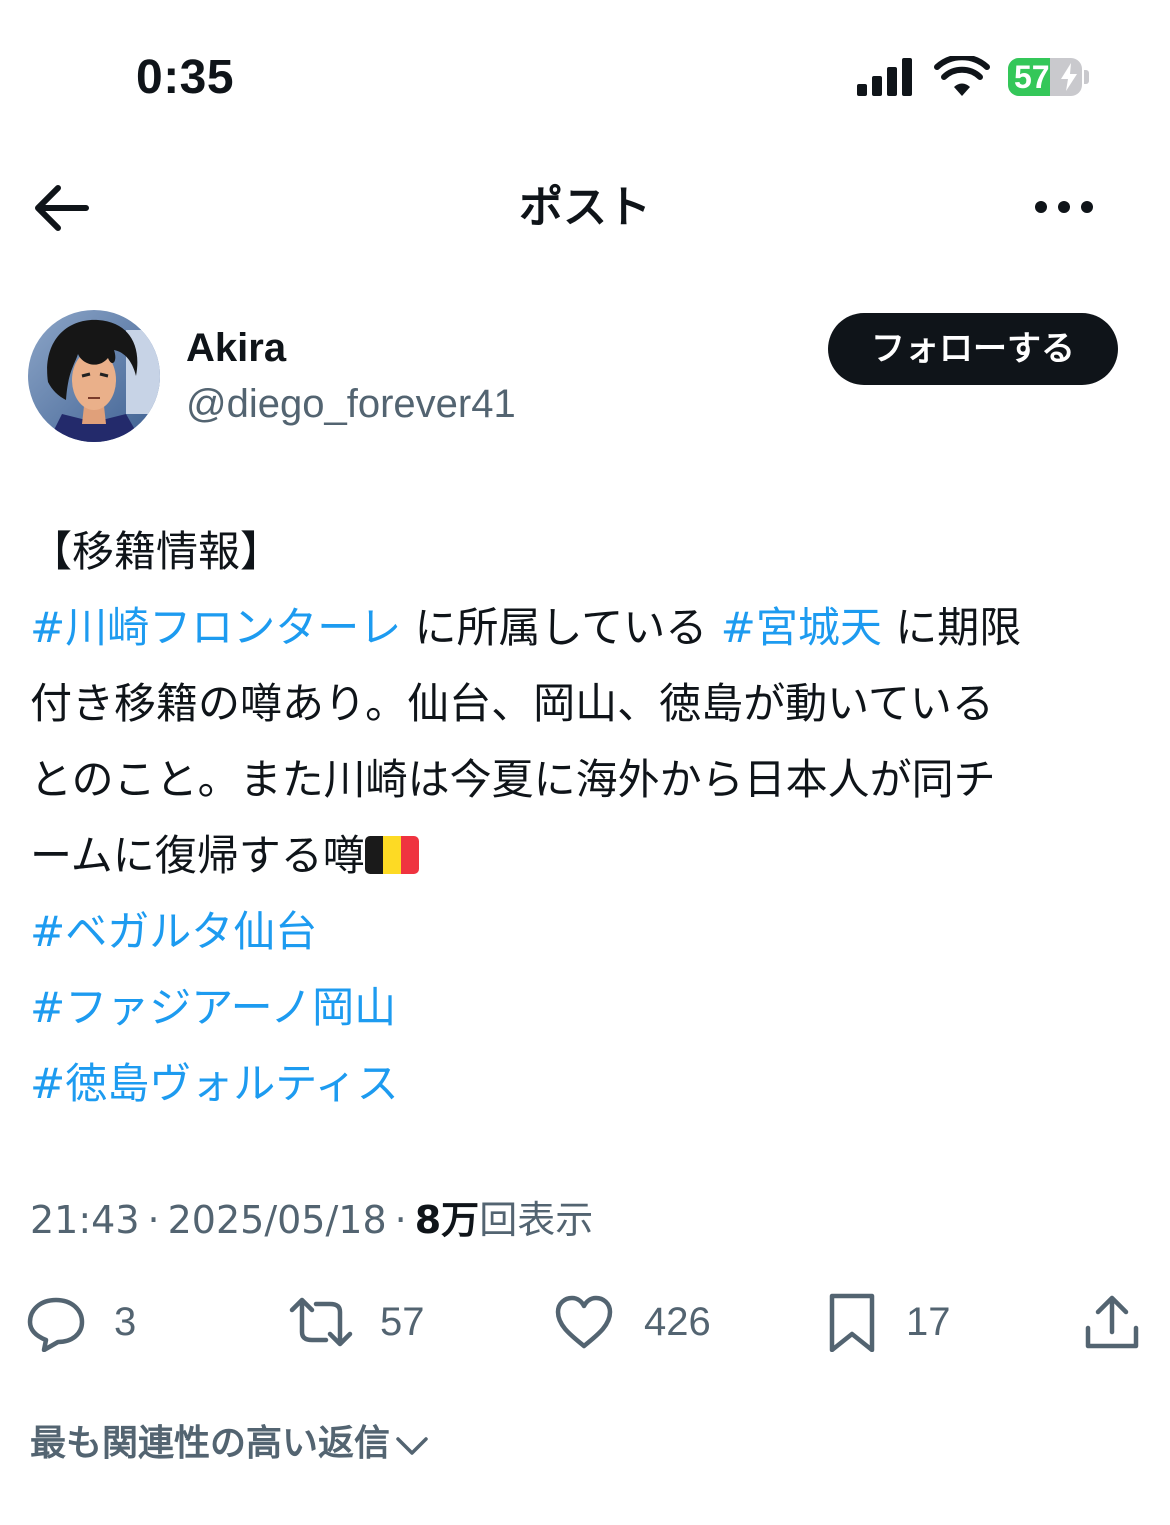 This screenshot has height=1525, width=1170. What do you see at coordinates (852, 1322) in the screenshot?
I see `bookmark-icon` at bounding box center [852, 1322].